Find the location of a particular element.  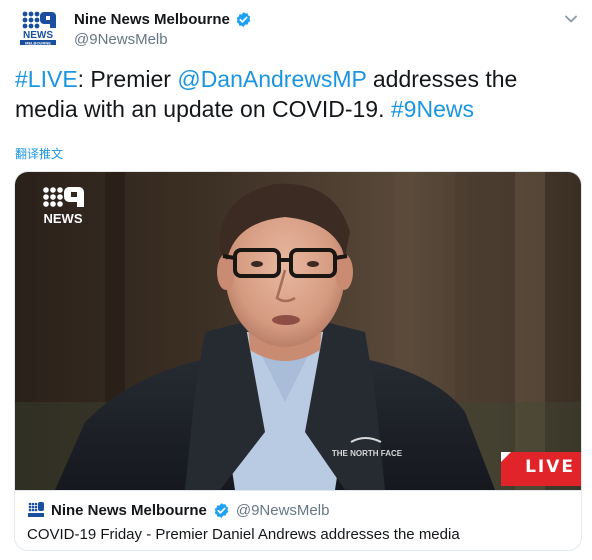

mention-dan-andrews: @DanAndrewsMP is located at coordinates (271, 79).